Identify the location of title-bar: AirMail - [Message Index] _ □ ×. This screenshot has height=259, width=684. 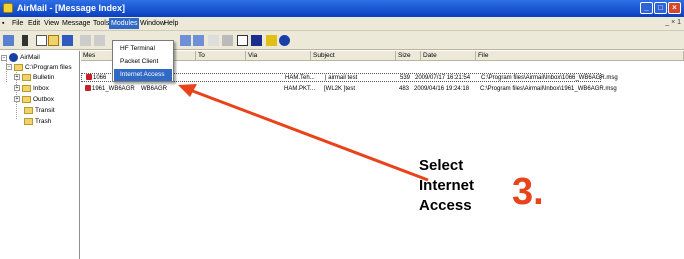
(342, 8).